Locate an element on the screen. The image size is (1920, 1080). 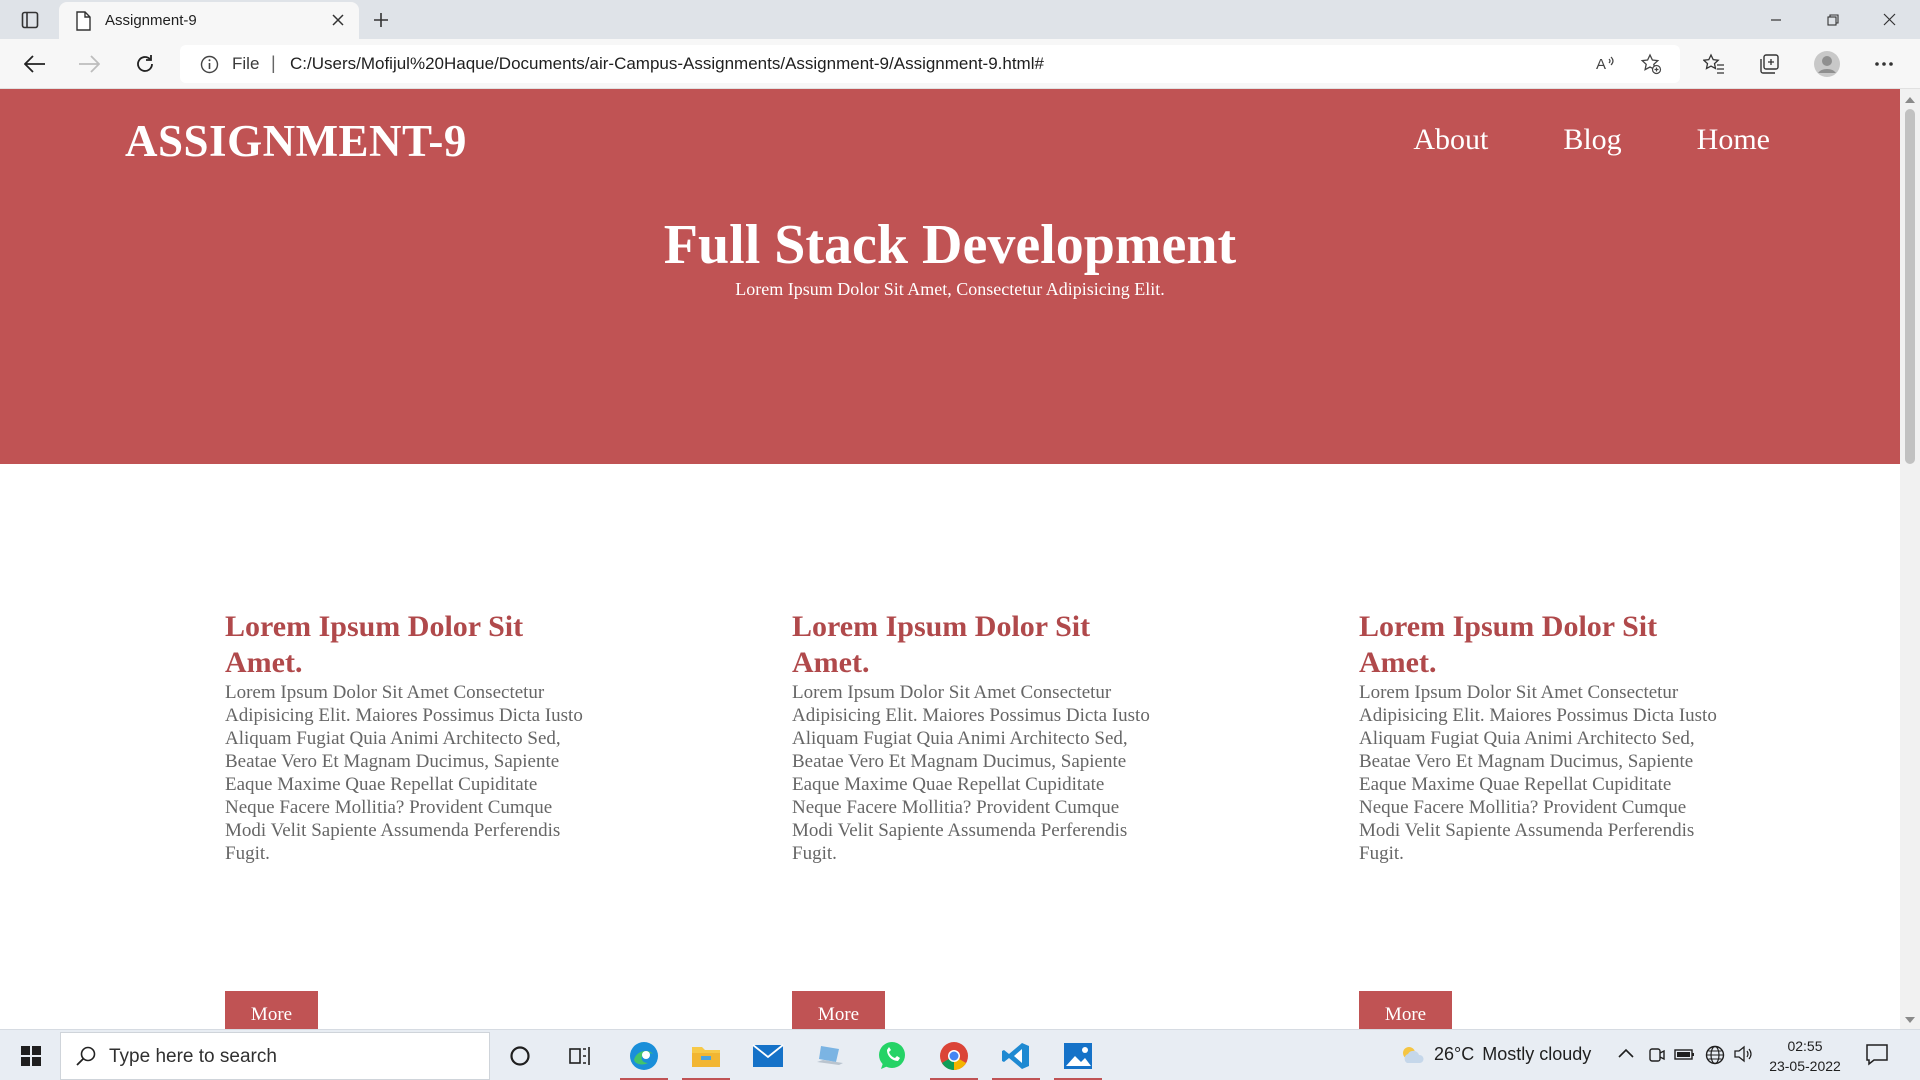
info-icon is located at coordinates (209, 64).